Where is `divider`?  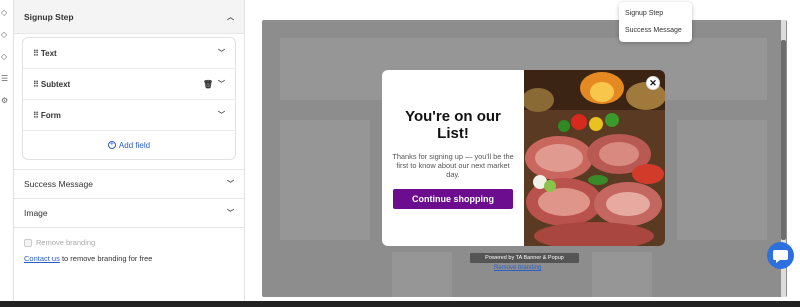 divider is located at coordinates (129, 165).